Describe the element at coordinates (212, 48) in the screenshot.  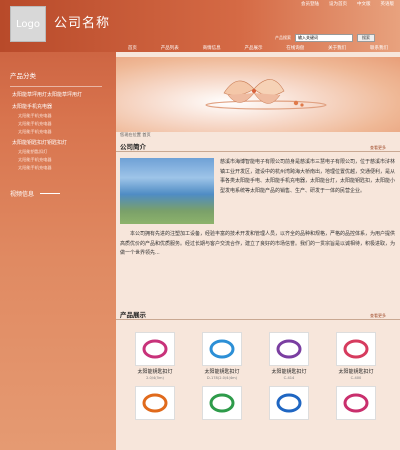
I see `nav-news: 商情信息` at that location.